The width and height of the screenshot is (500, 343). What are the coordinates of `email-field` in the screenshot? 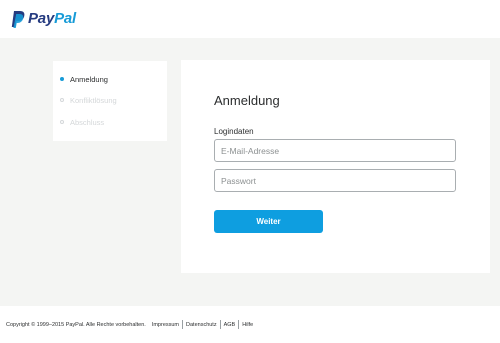 It's located at (335, 150).